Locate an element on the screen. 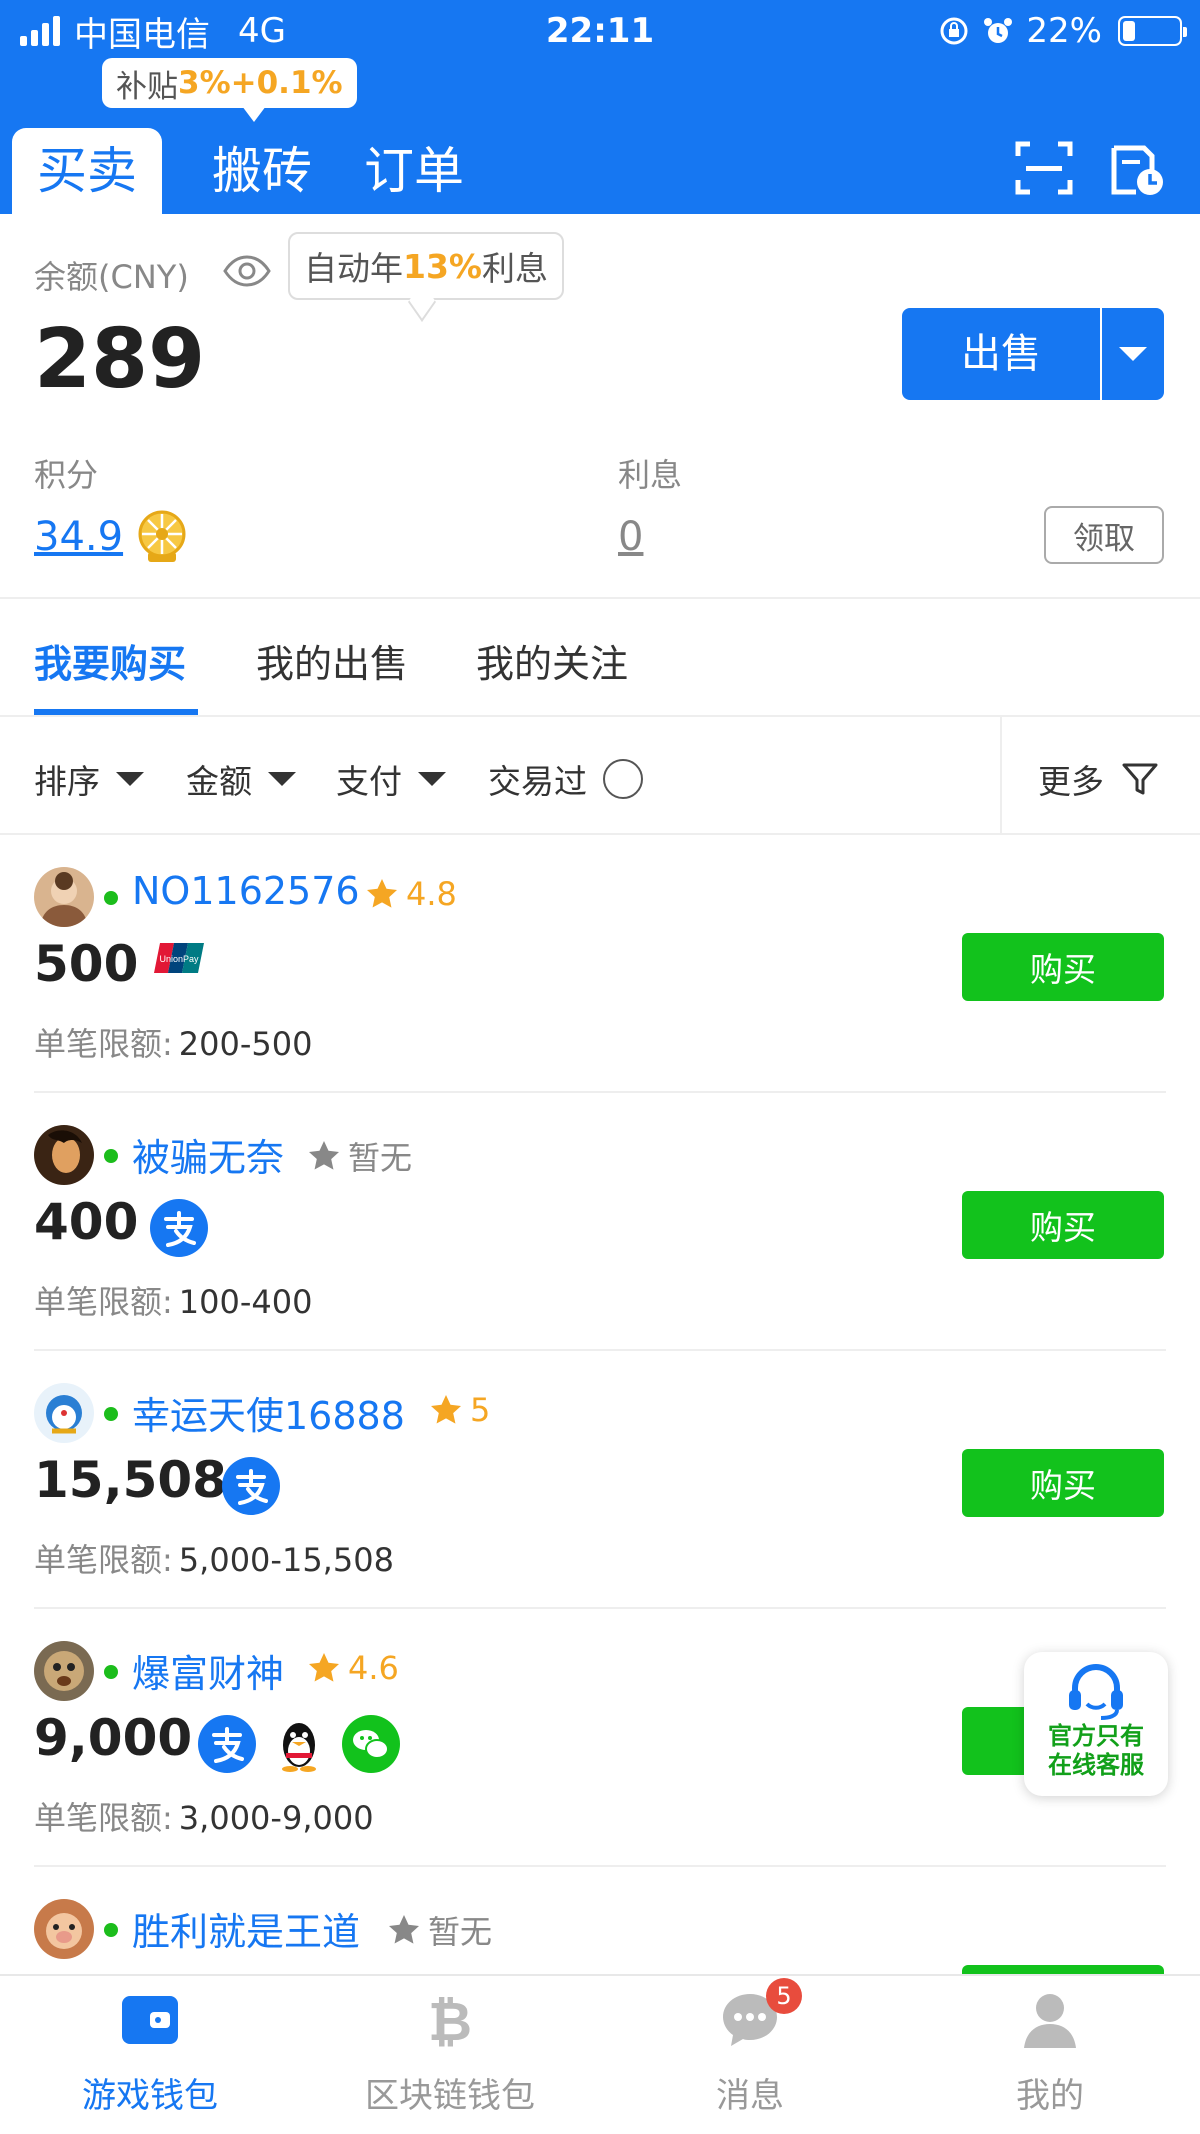 This screenshot has width=1200, height=2134. claim-button: 领取 is located at coordinates (1104, 535).